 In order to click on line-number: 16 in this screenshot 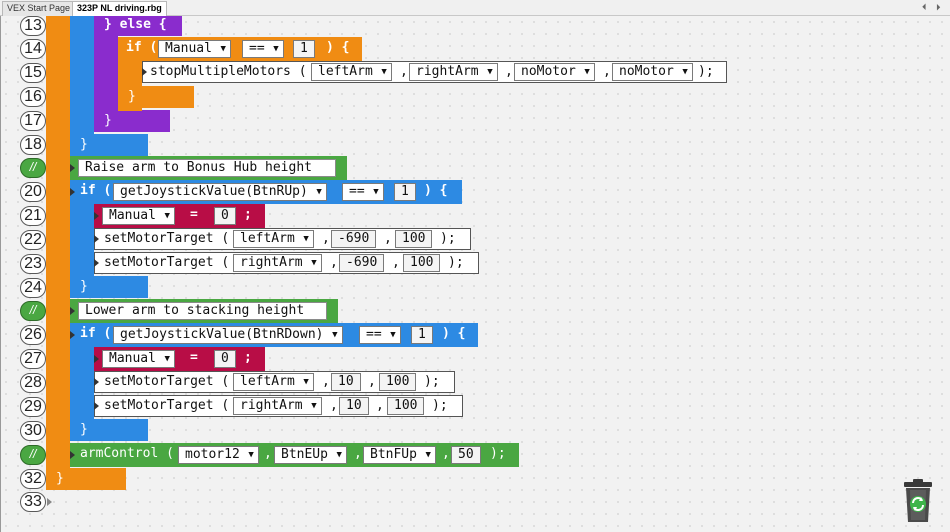, I will do `click(33, 97)`.